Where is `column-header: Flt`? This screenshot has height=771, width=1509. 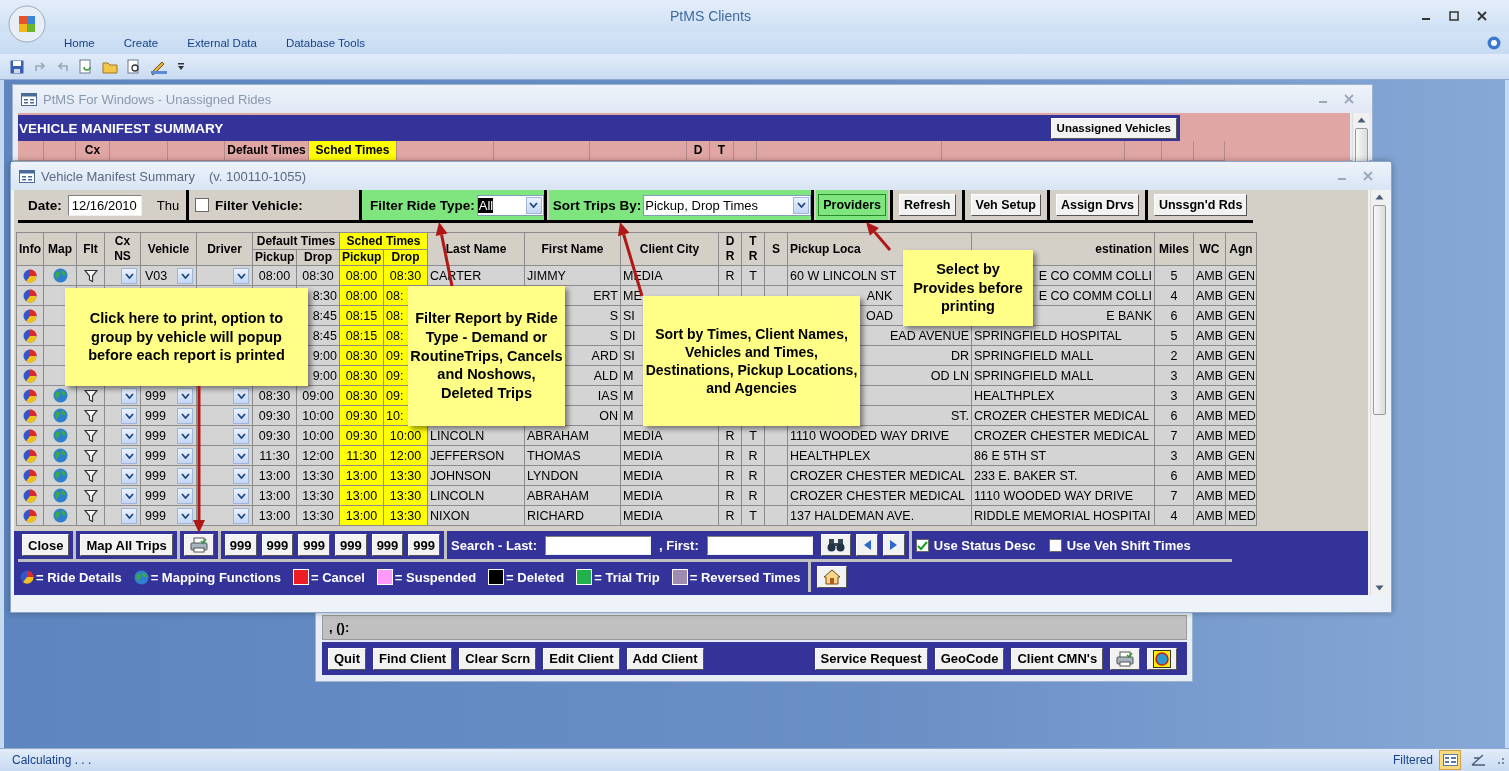
column-header: Flt is located at coordinates (90, 249).